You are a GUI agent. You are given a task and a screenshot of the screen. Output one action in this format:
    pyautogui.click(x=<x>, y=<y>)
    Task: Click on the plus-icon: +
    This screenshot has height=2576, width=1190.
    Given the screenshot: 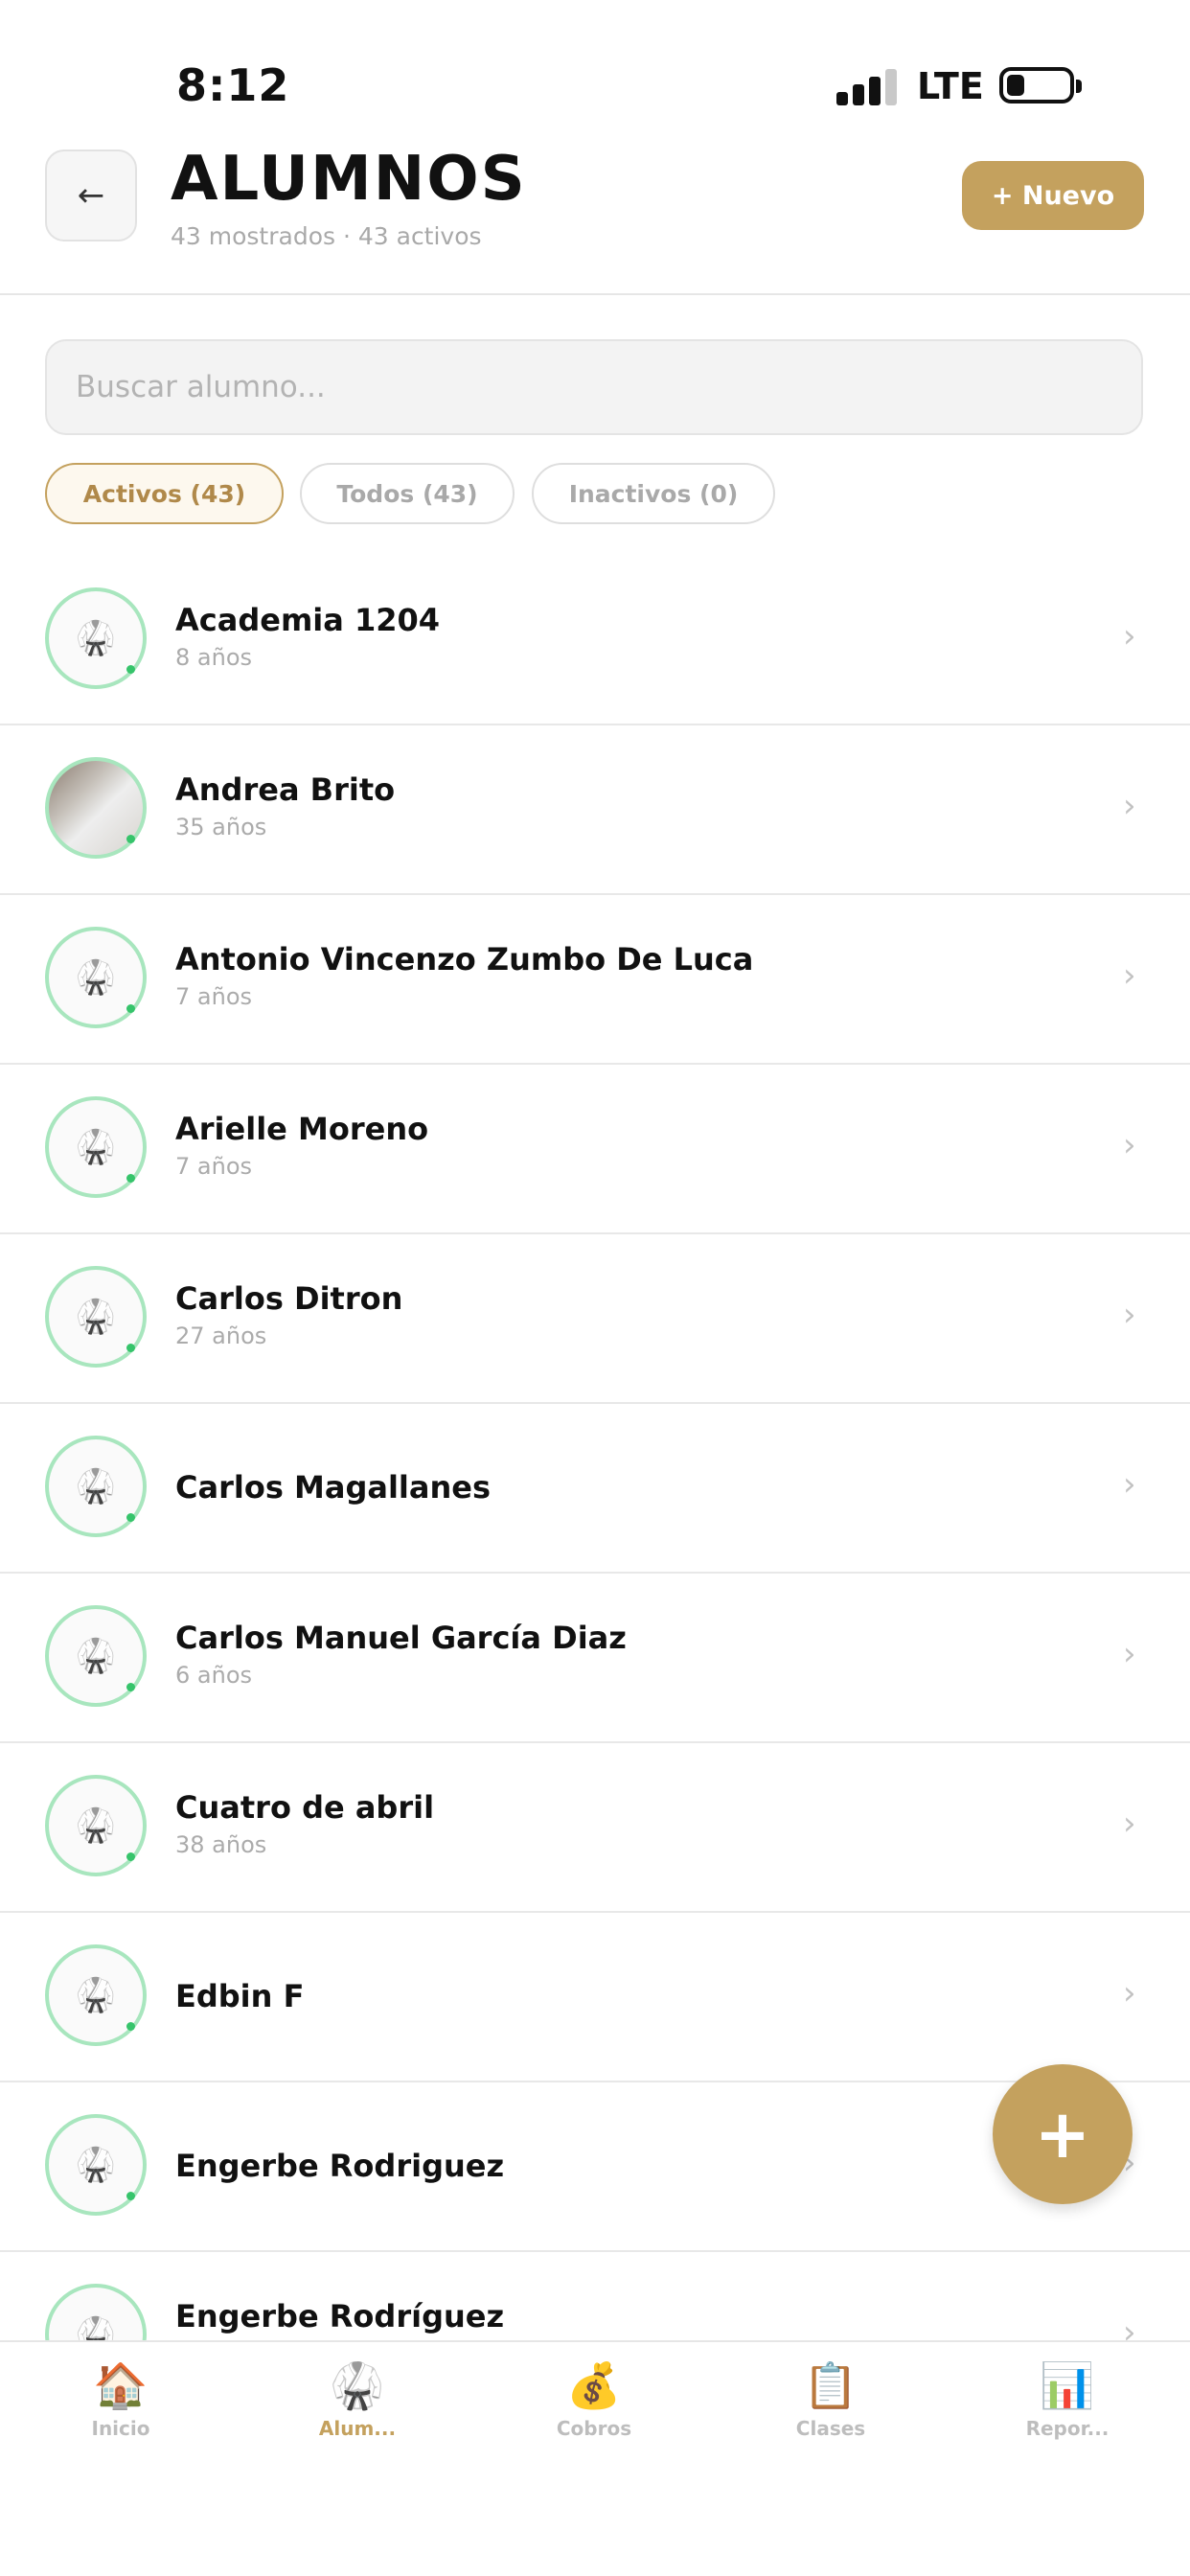 What is the action you would take?
    pyautogui.click(x=1063, y=2134)
    